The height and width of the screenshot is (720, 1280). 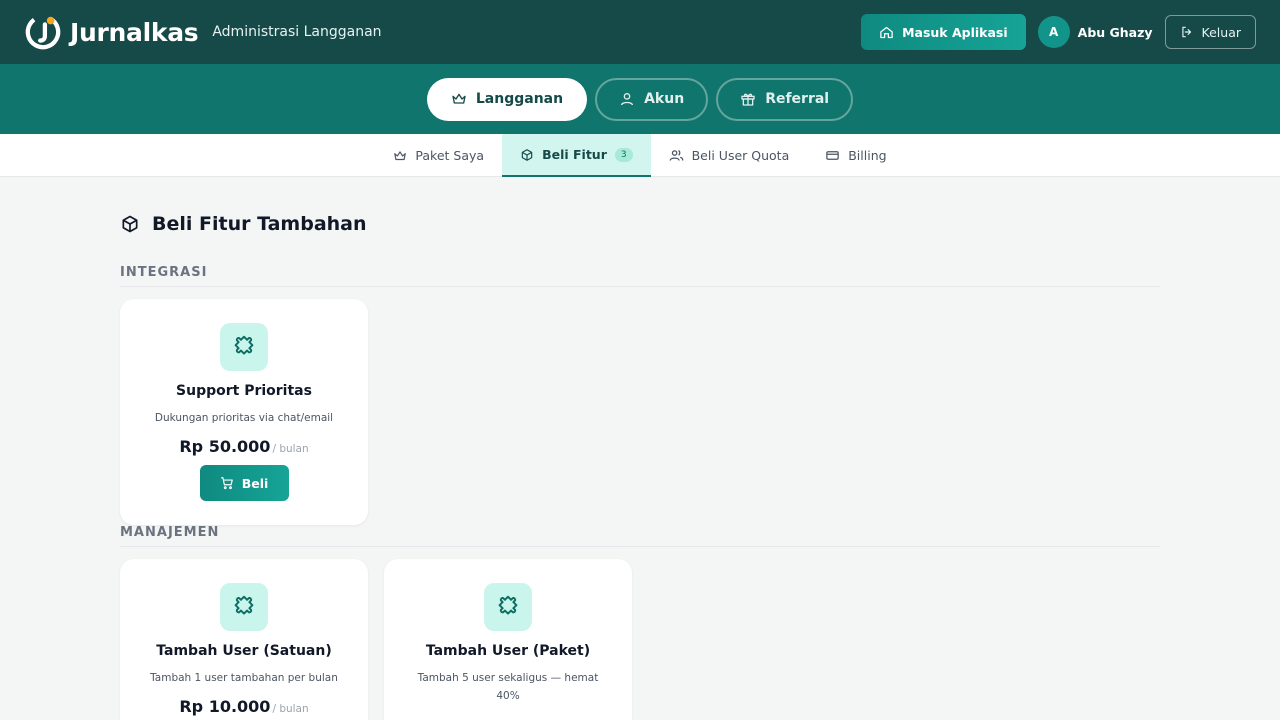 I want to click on subtab-beli-fitur: Beli Fitur 3, so click(x=576, y=155).